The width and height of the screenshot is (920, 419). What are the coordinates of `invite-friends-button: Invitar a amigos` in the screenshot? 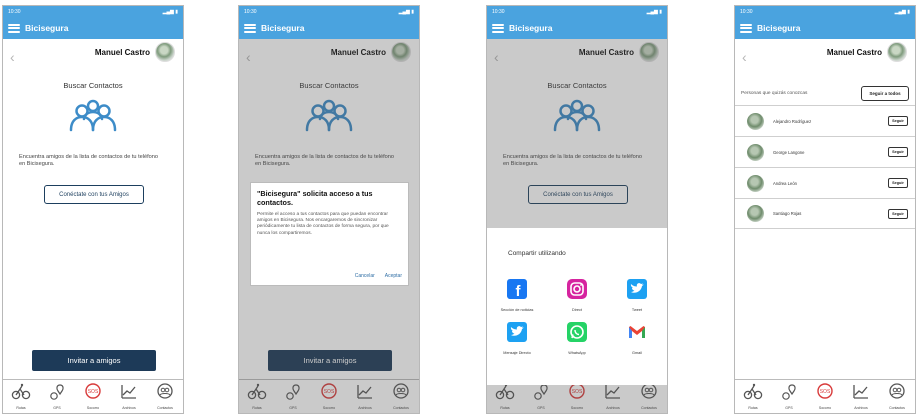 It's located at (94, 360).